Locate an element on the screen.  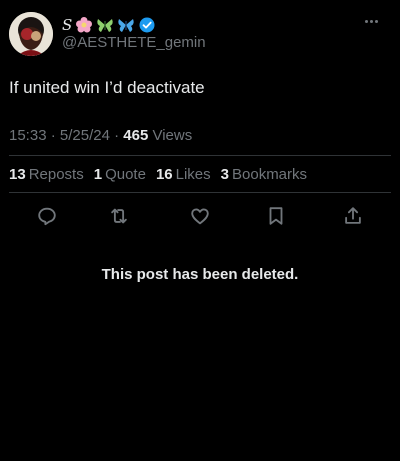
display-name: S is located at coordinates (67, 25).